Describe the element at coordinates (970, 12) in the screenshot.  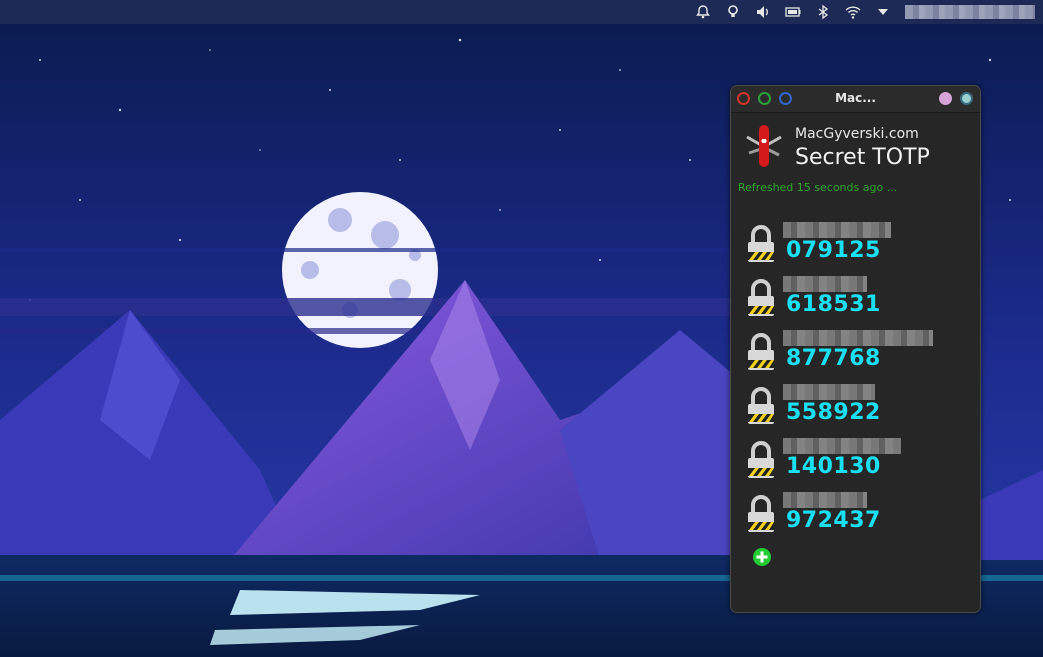
I see `user-menu-redacted` at that location.